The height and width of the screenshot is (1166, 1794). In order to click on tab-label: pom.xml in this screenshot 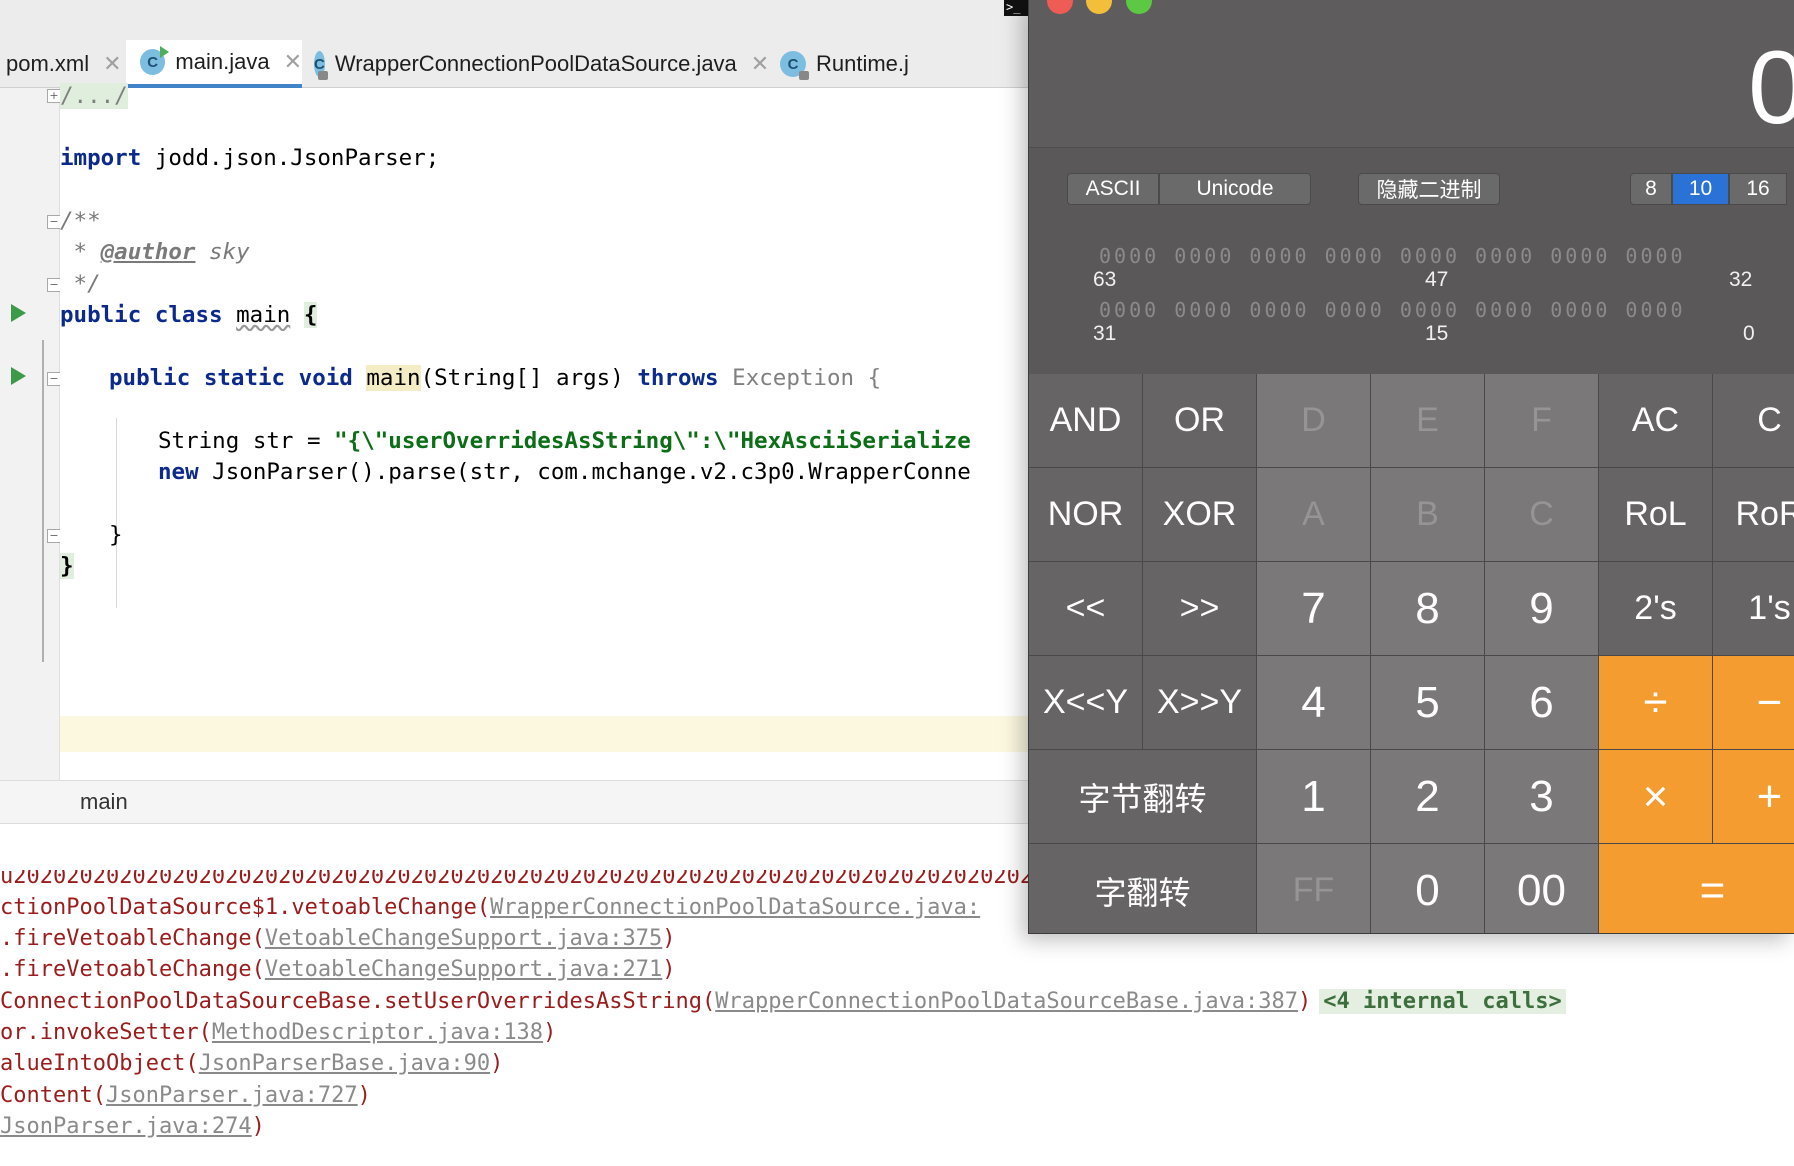, I will do `click(48, 63)`.